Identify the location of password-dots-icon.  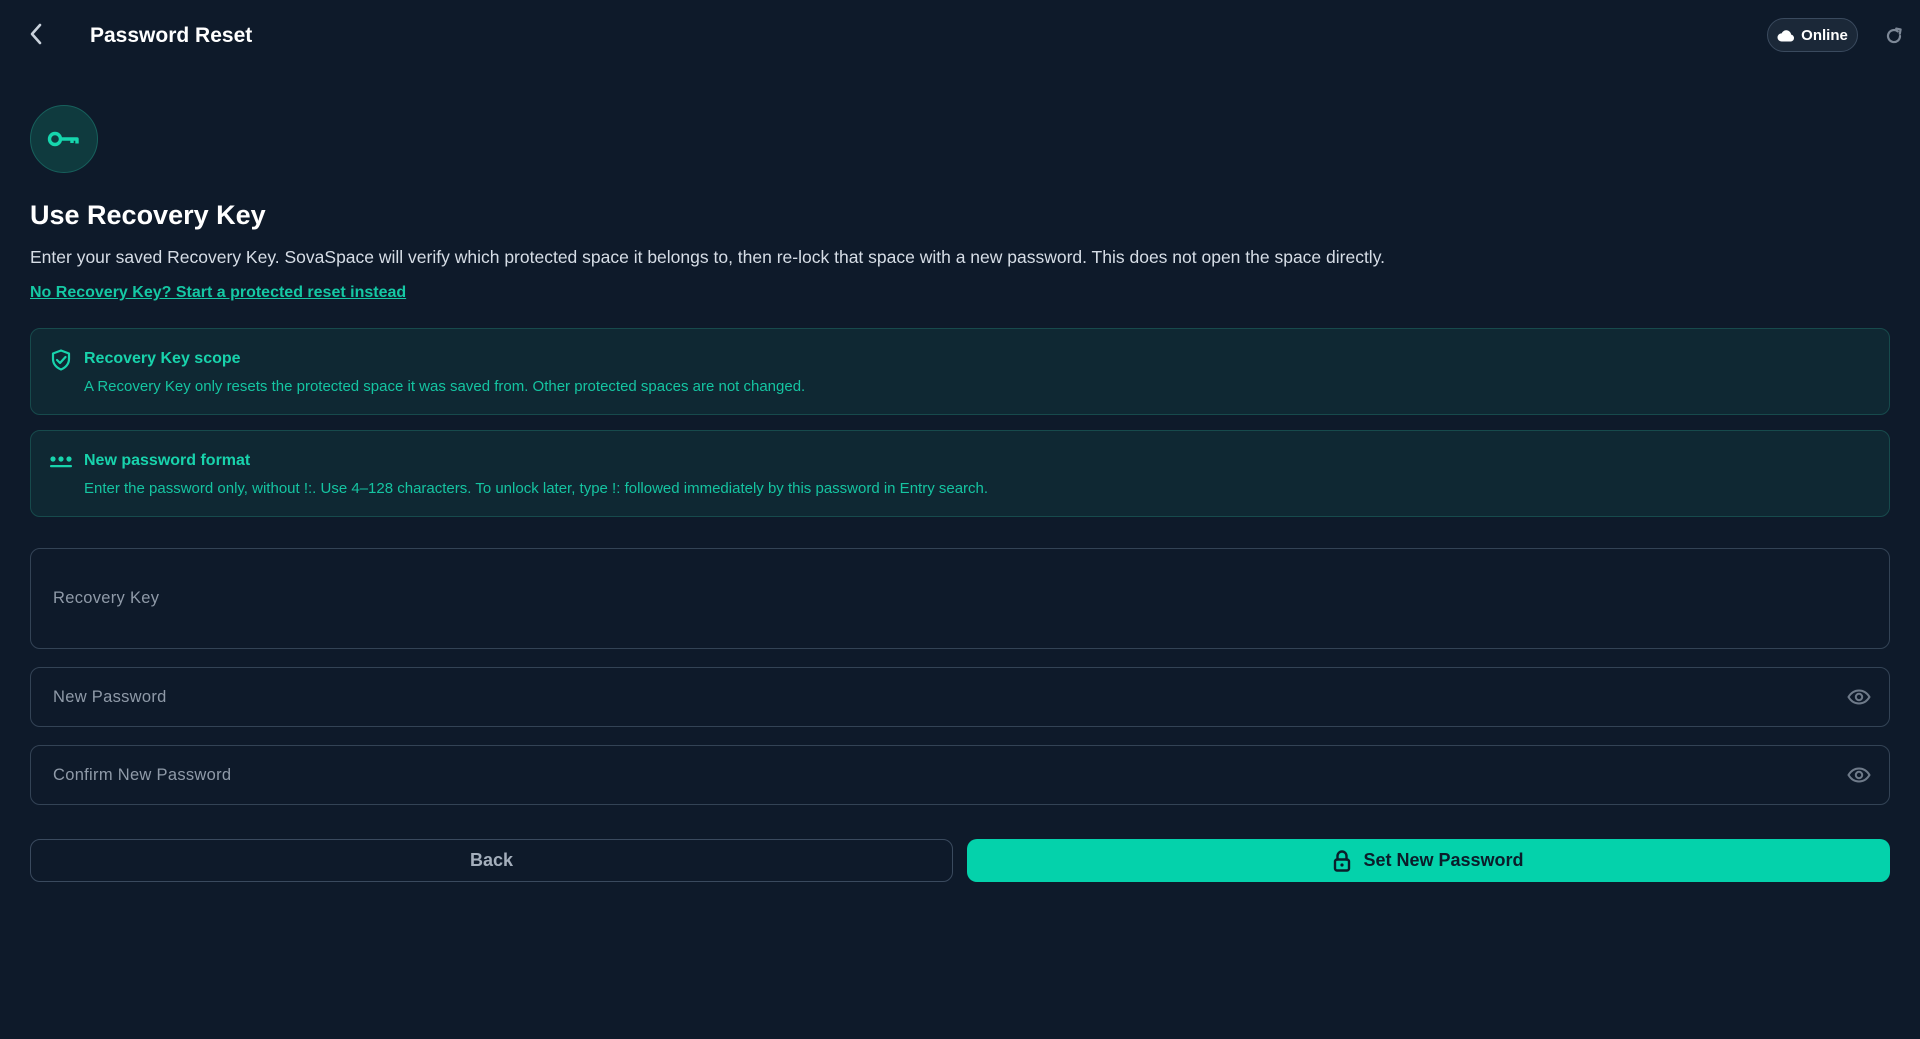
(61, 462).